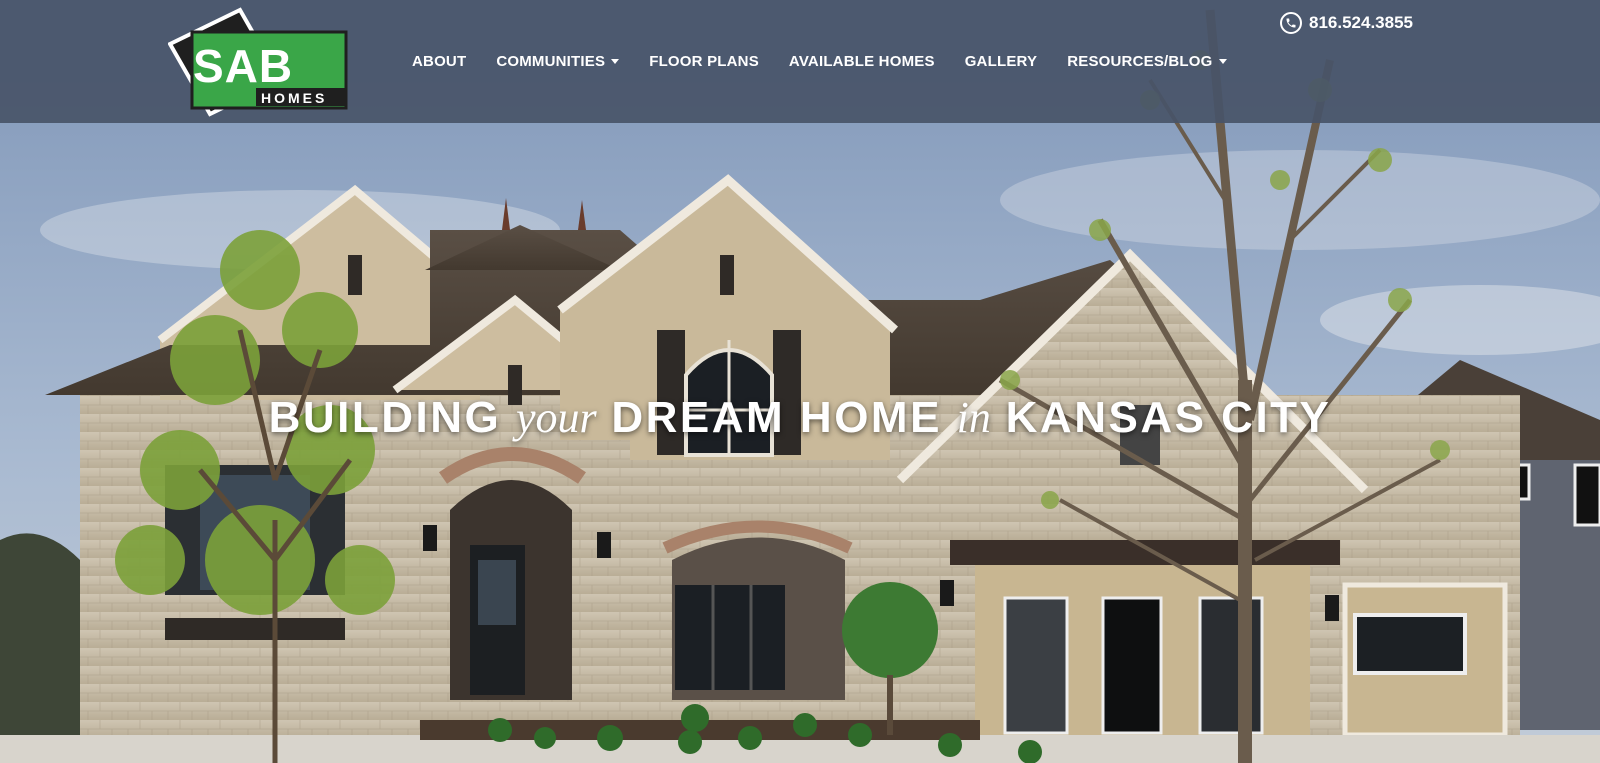 The height and width of the screenshot is (763, 1600). I want to click on headline-word: KANSAS CITY, so click(1168, 417).